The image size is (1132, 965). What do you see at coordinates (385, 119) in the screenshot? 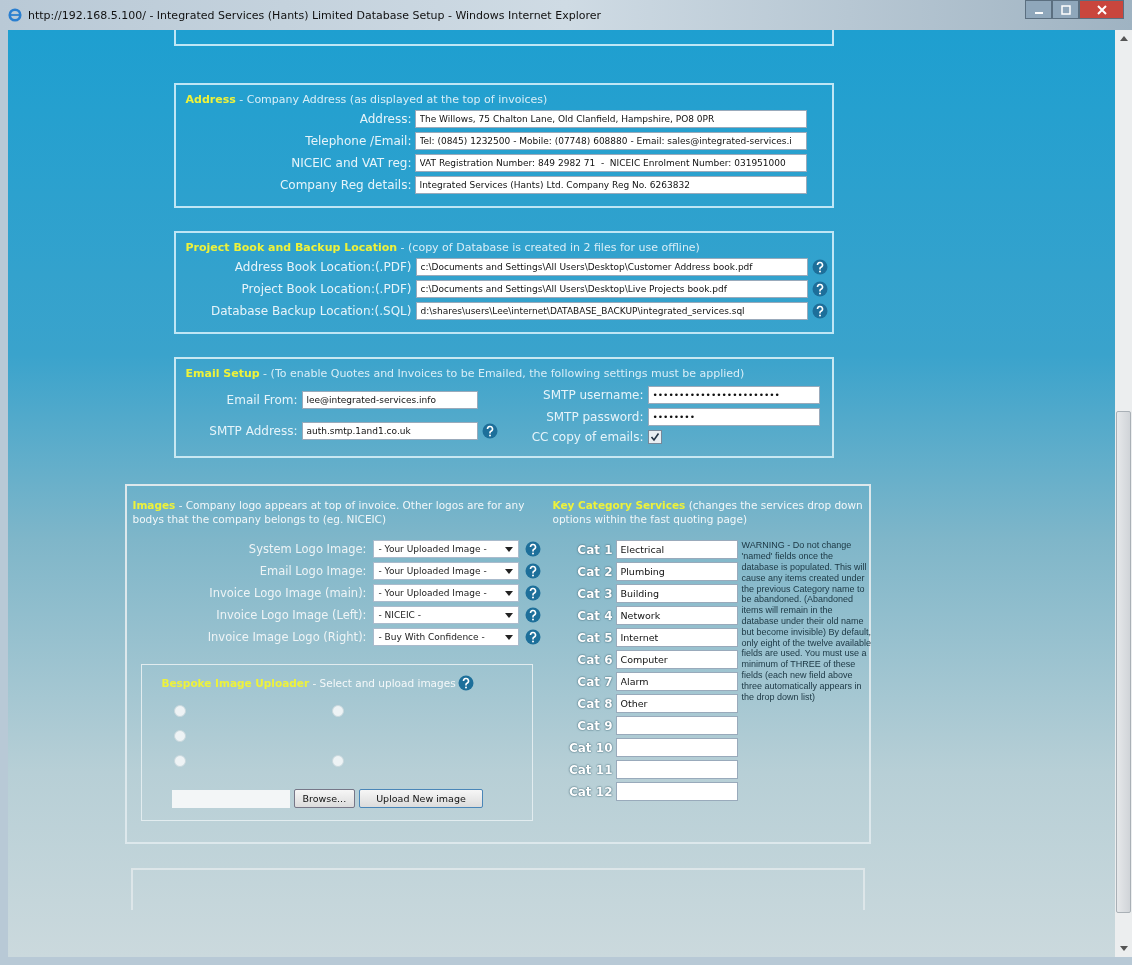
I see `field-label: Address:` at bounding box center [385, 119].